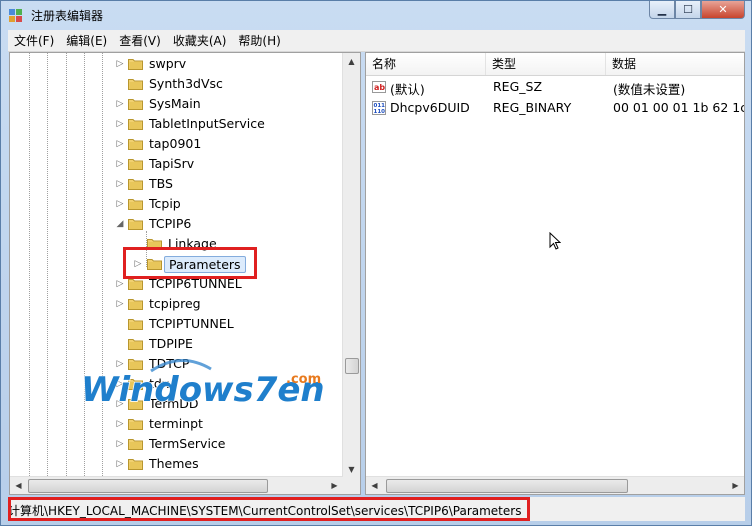  I want to click on tree-horizontal-scrollbar: ◀ ▶, so click(176, 485).